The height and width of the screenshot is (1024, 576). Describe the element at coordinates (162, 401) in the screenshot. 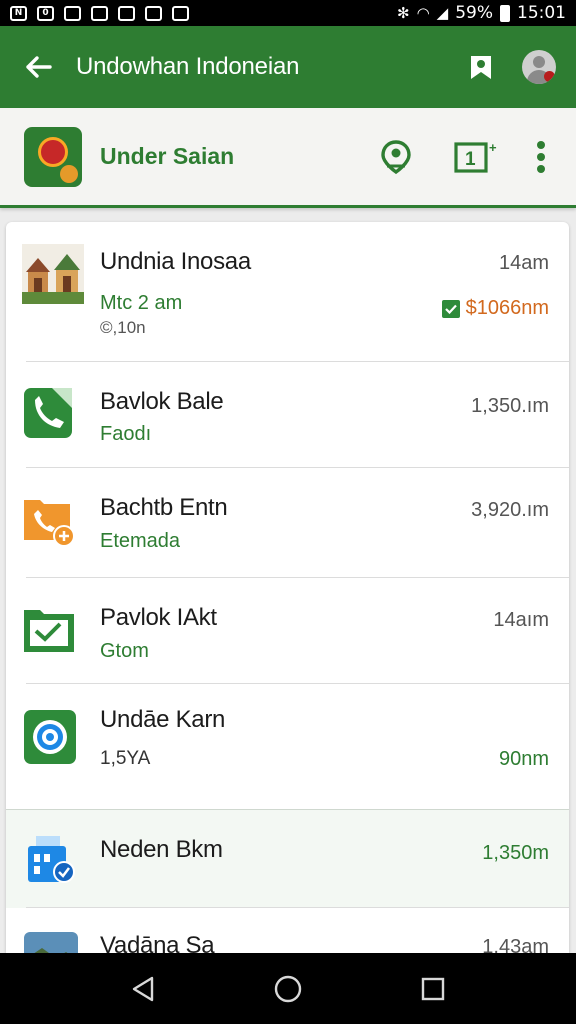

I see `item-title: Bavlok Bale` at that location.